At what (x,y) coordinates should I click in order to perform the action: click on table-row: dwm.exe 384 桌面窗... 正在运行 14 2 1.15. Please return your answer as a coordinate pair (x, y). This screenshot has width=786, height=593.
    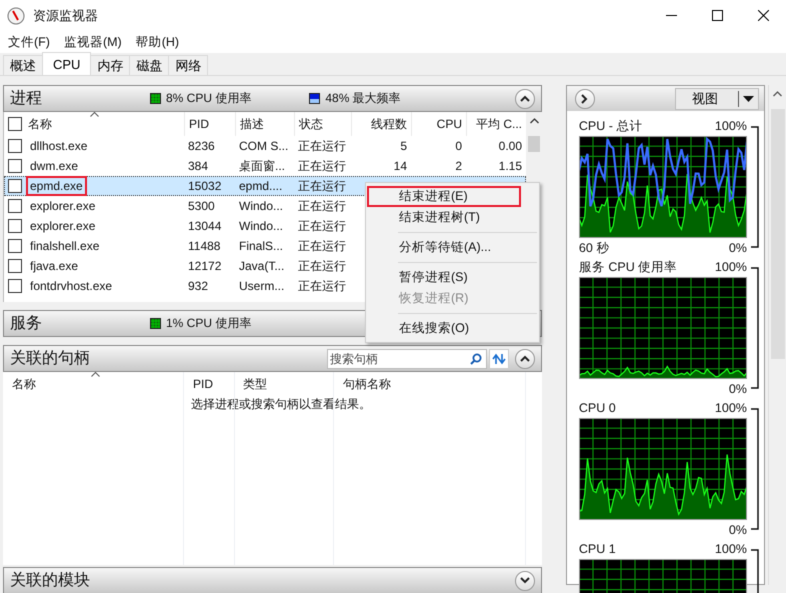
    Looking at the image, I should click on (265, 166).